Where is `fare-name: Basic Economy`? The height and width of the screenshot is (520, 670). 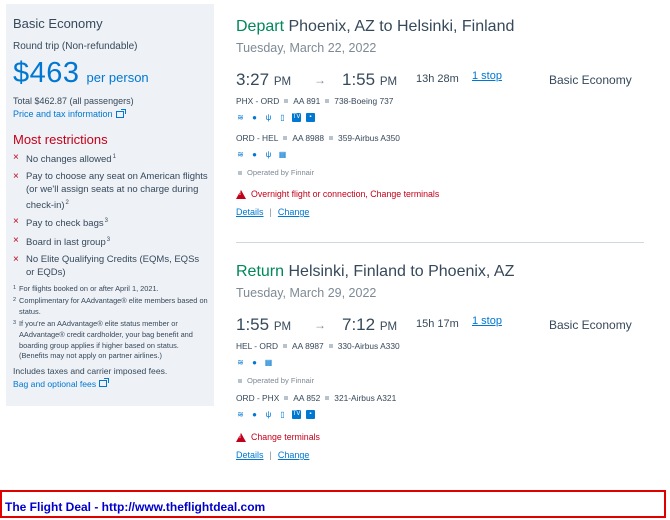
fare-name: Basic Economy is located at coordinates (58, 23).